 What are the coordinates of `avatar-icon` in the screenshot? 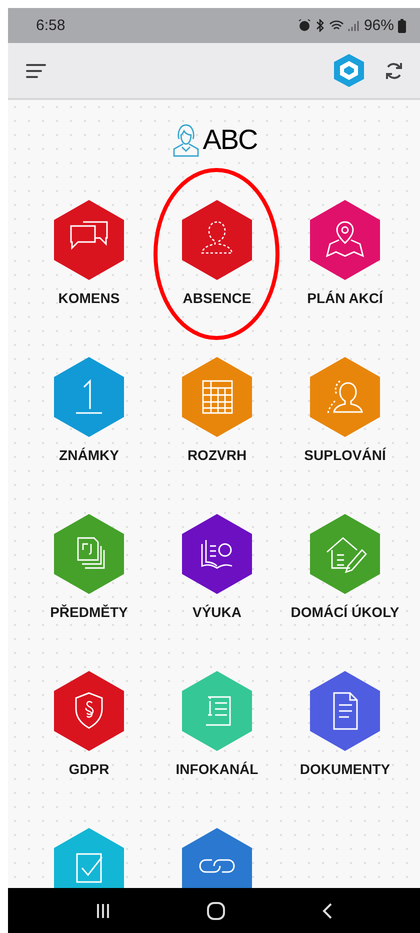 It's located at (185, 140).